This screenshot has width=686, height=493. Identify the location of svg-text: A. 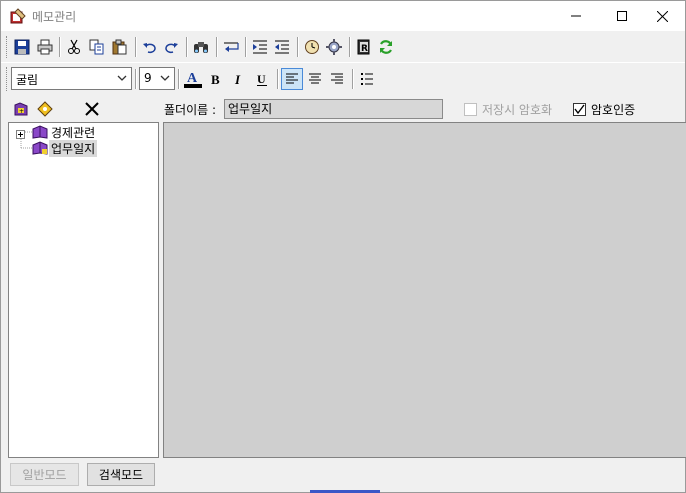
(192, 78).